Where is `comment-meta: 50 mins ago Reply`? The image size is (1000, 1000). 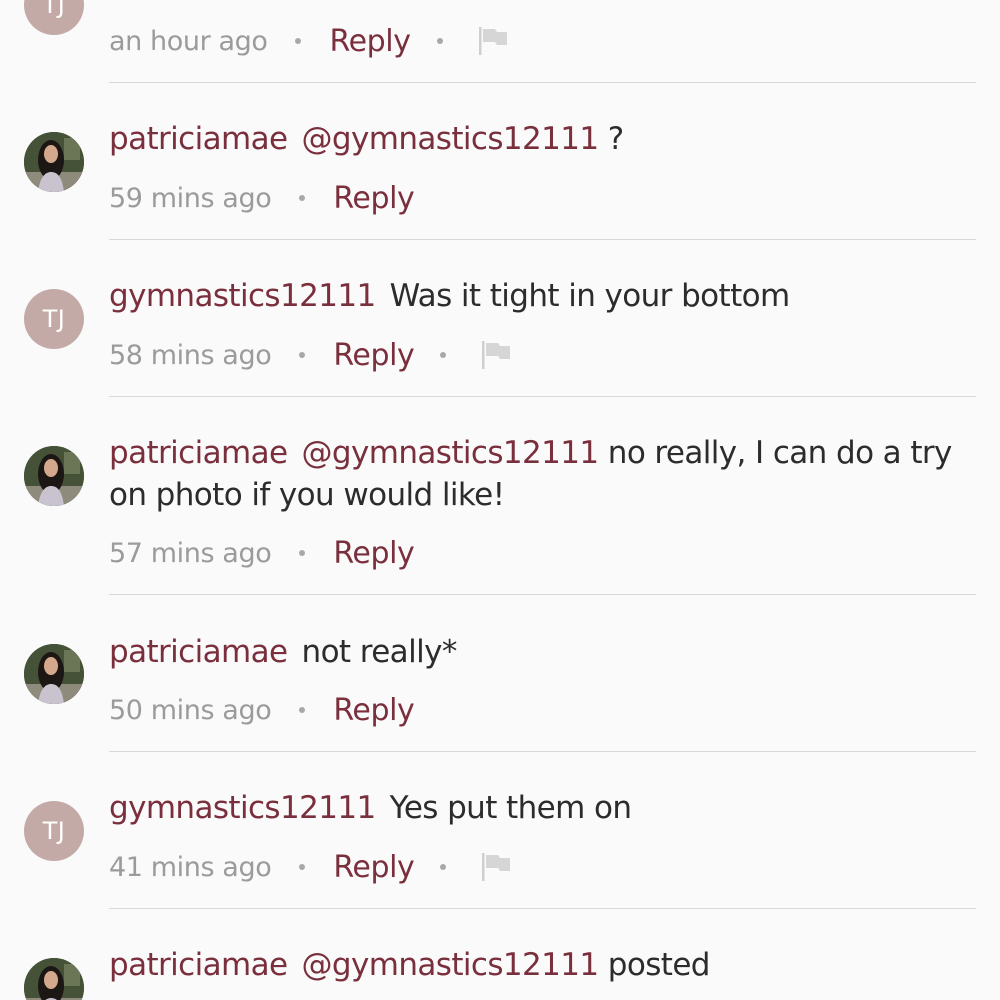 comment-meta: 50 mins ago Reply is located at coordinates (262, 710).